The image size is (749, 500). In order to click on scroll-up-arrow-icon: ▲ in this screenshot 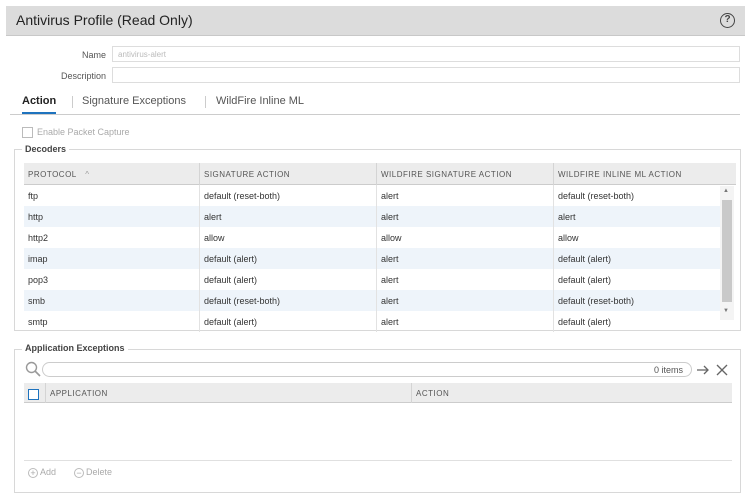, I will do `click(726, 191)`.